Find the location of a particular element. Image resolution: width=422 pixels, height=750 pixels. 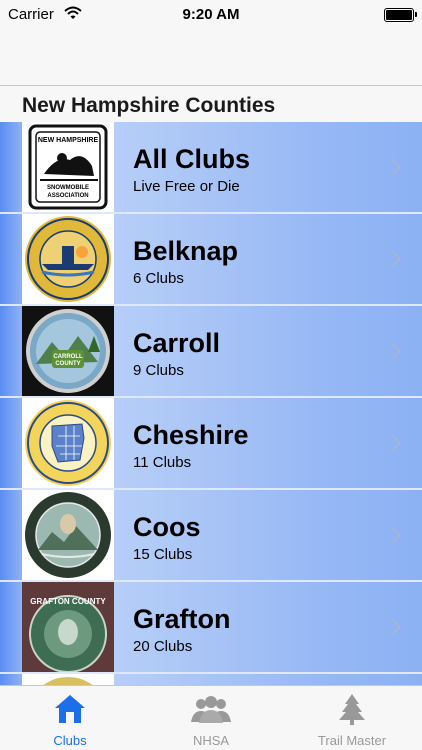

tab-trail-master: Trail Master is located at coordinates (352, 718).